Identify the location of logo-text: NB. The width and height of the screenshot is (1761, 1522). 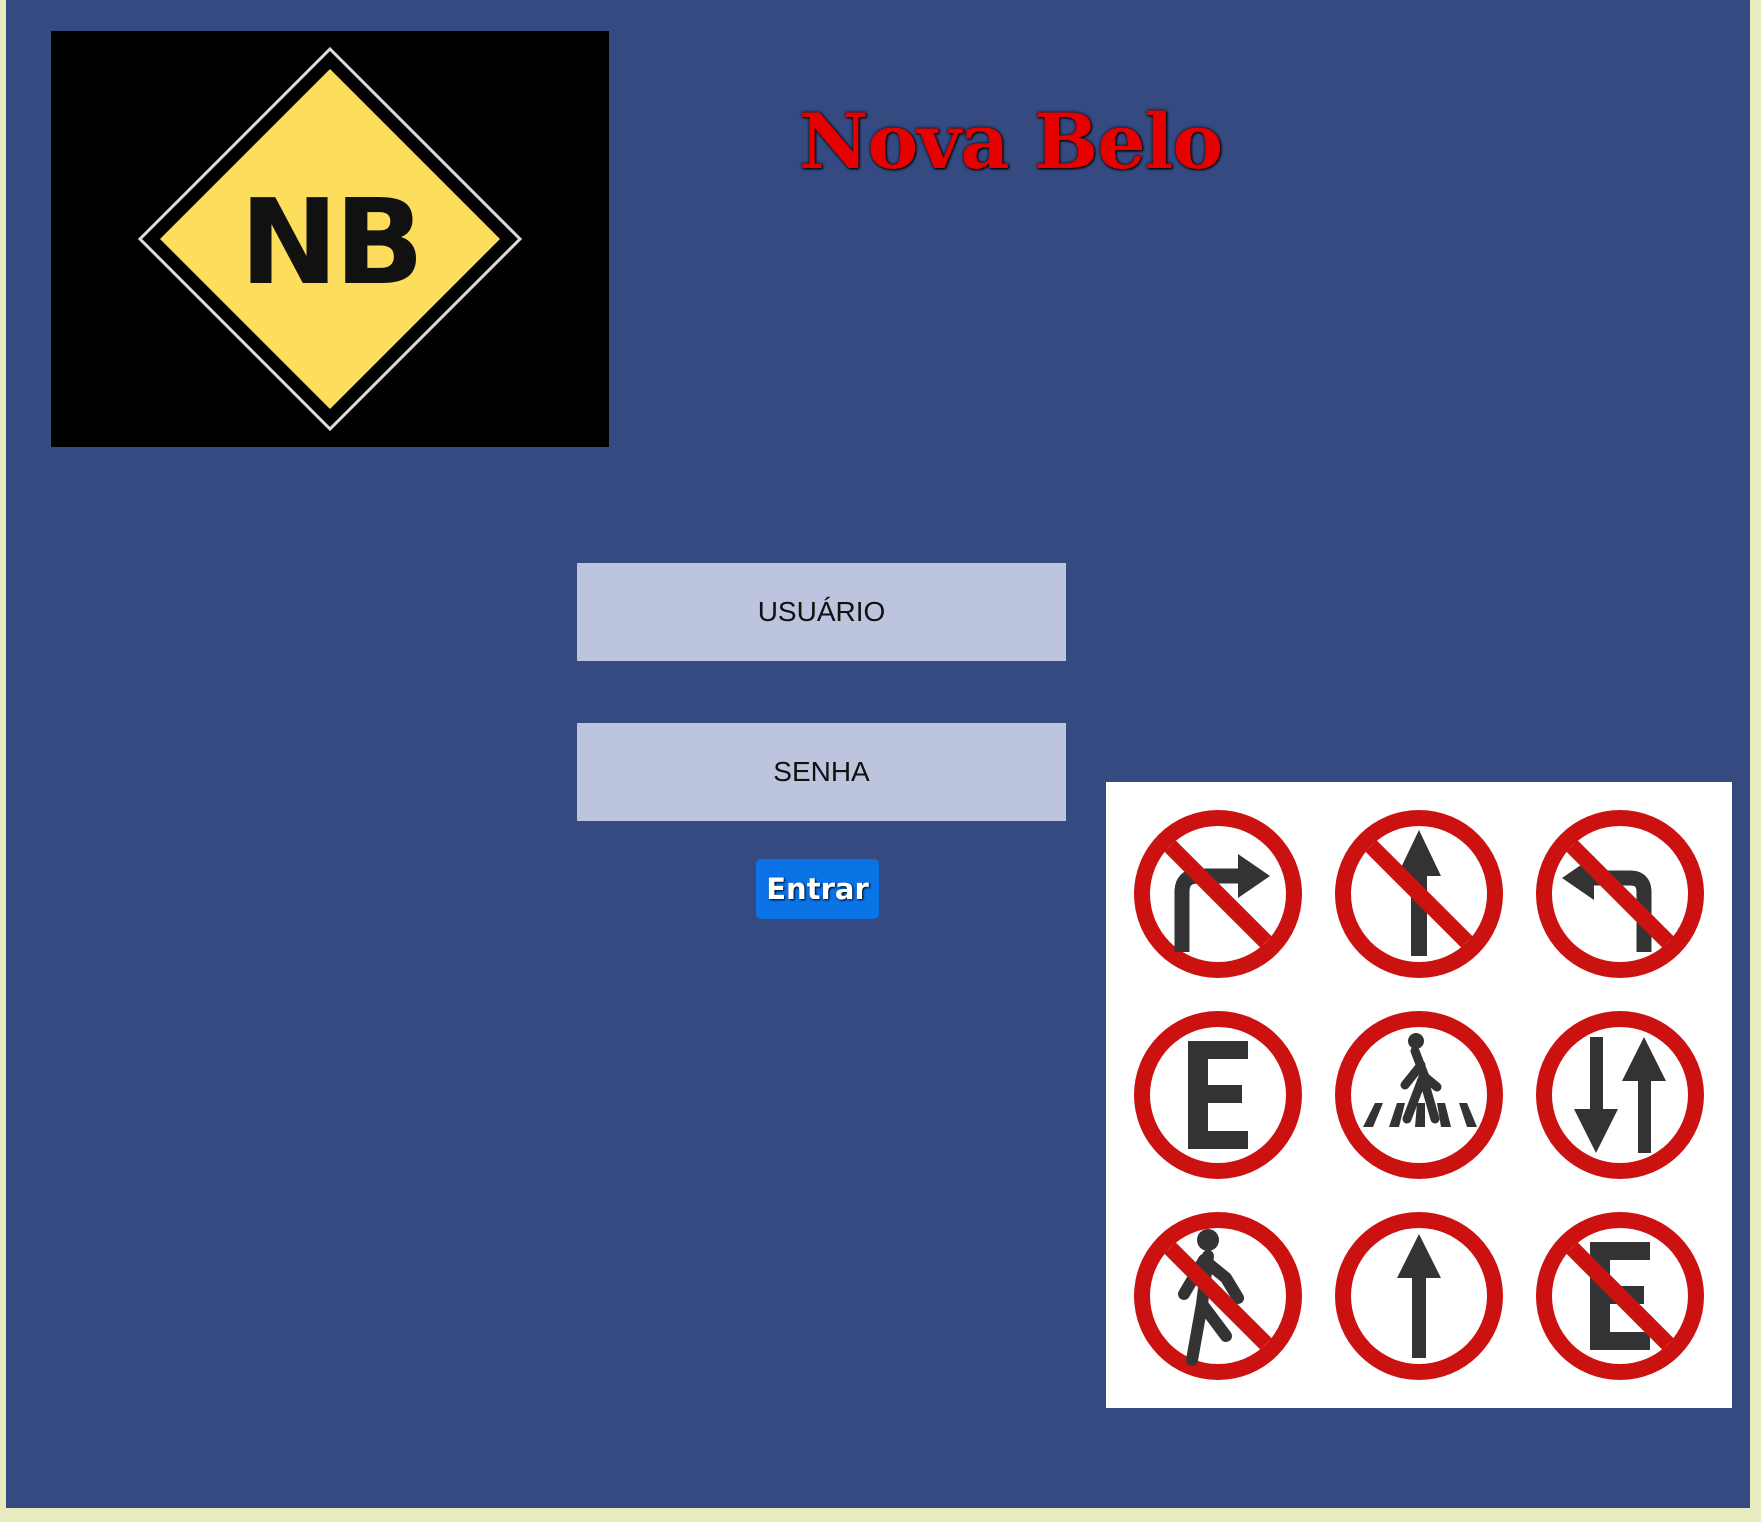
(330, 242).